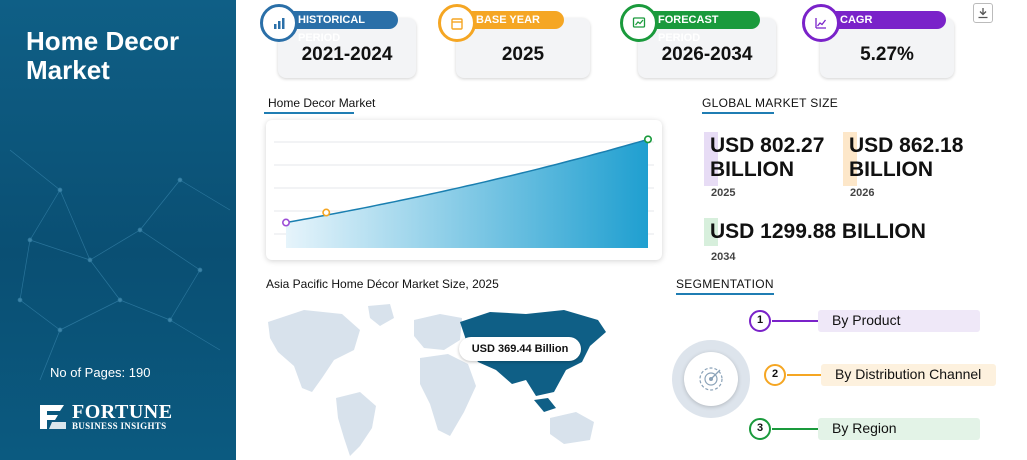  What do you see at coordinates (647, 139) in the screenshot?
I see `chart-point-2034` at bounding box center [647, 139].